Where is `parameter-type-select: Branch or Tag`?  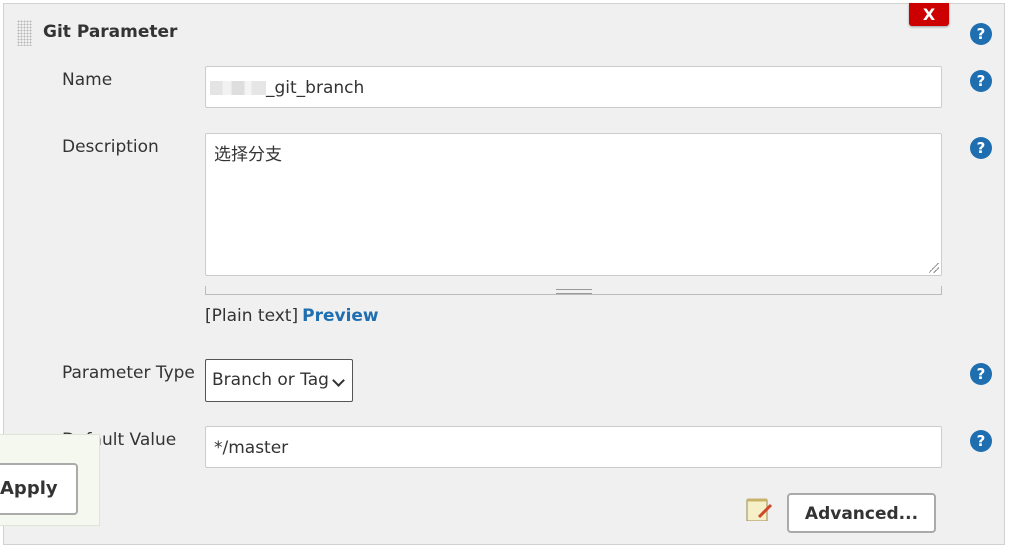 parameter-type-select: Branch or Tag is located at coordinates (279, 380).